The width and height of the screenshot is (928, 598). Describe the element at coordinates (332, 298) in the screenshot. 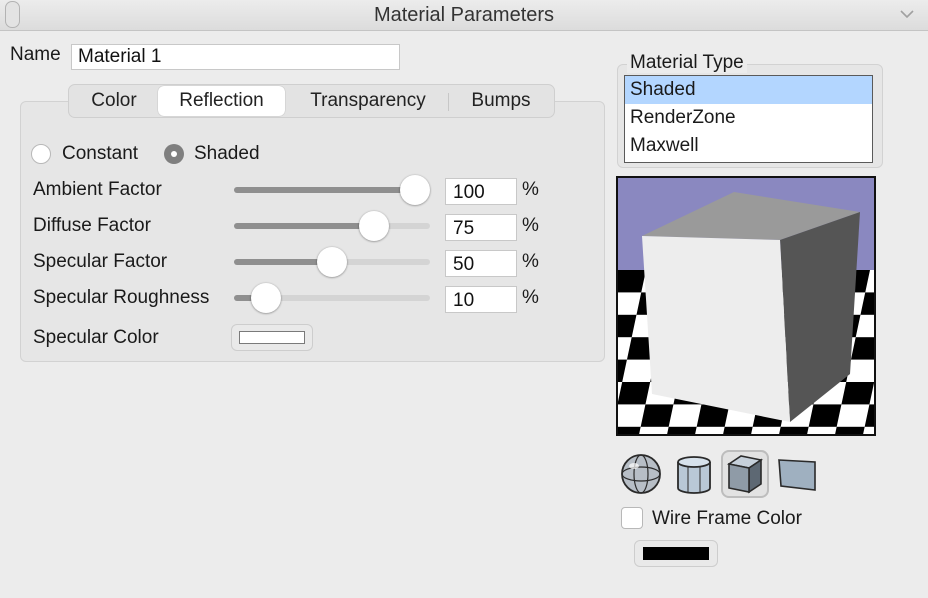

I see `specular-roughness-slider` at that location.